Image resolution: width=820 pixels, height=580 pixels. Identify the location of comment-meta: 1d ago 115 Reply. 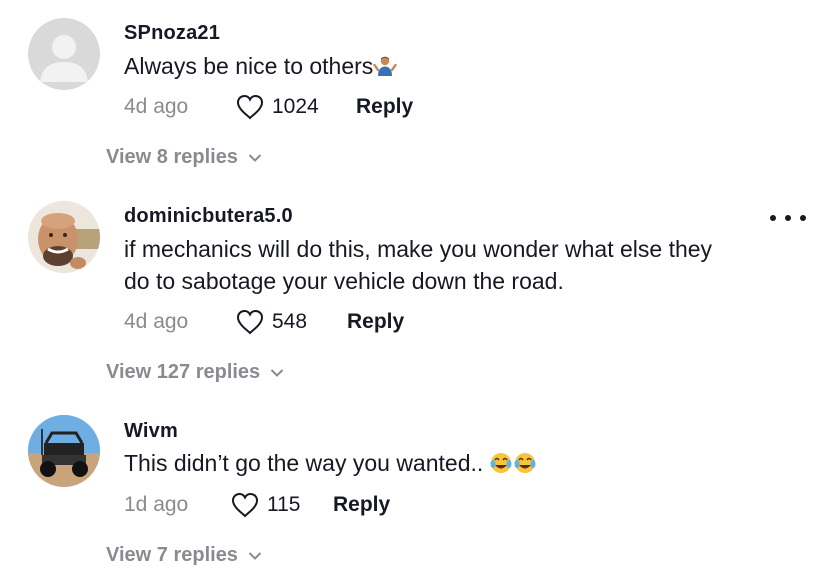
(257, 505).